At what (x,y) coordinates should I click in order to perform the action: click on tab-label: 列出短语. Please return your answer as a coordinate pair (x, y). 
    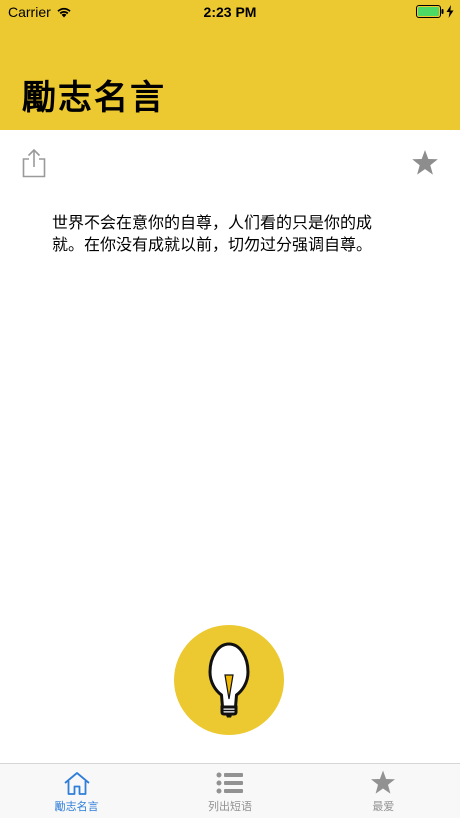
    Looking at the image, I should click on (229, 806).